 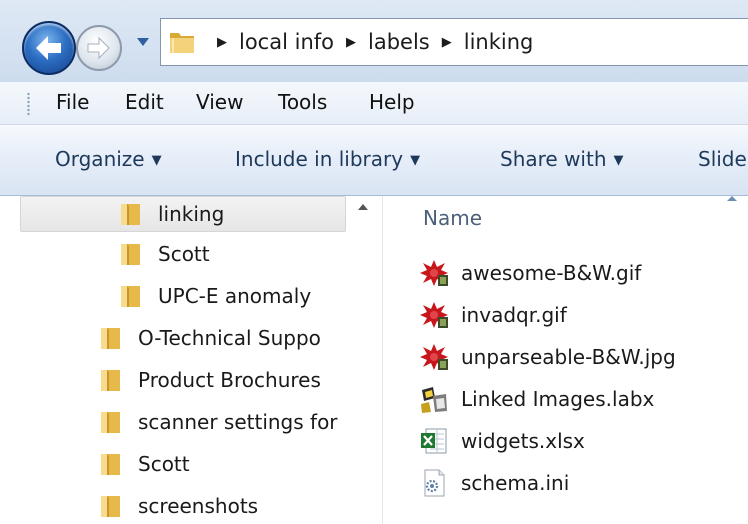 I want to click on tree-item-scanner-settings: scanner settings for, so click(x=218, y=422).